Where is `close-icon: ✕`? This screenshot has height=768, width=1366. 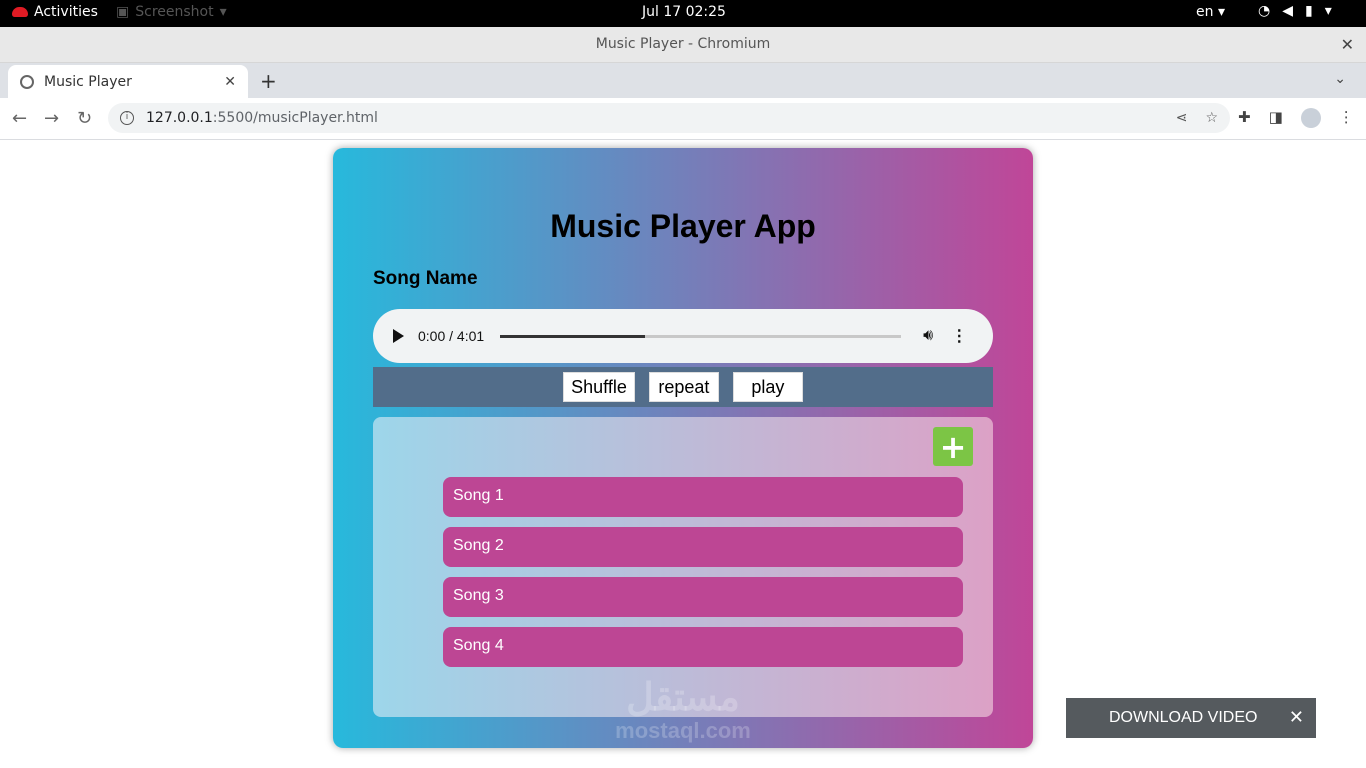
close-icon: ✕ is located at coordinates (1296, 717).